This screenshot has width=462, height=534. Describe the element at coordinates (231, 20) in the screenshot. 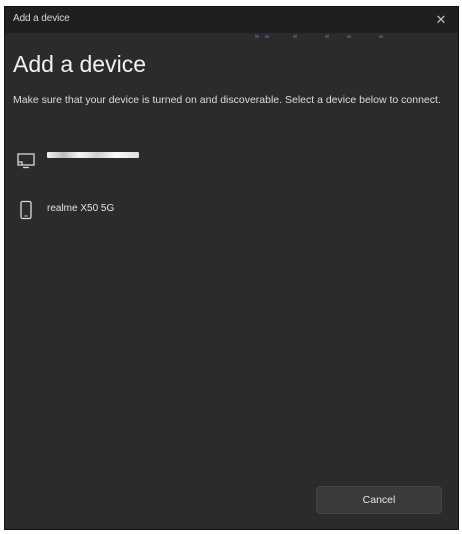

I see `title-bar: Add a device ✕` at that location.